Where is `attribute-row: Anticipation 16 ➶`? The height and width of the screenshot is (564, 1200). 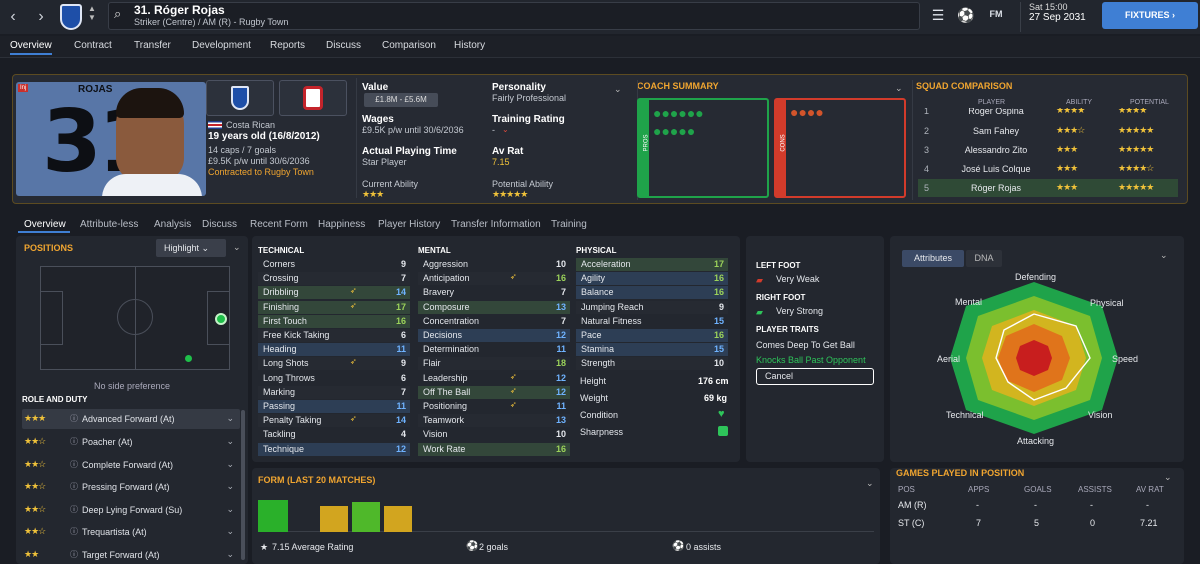 attribute-row: Anticipation 16 ➶ is located at coordinates (494, 279).